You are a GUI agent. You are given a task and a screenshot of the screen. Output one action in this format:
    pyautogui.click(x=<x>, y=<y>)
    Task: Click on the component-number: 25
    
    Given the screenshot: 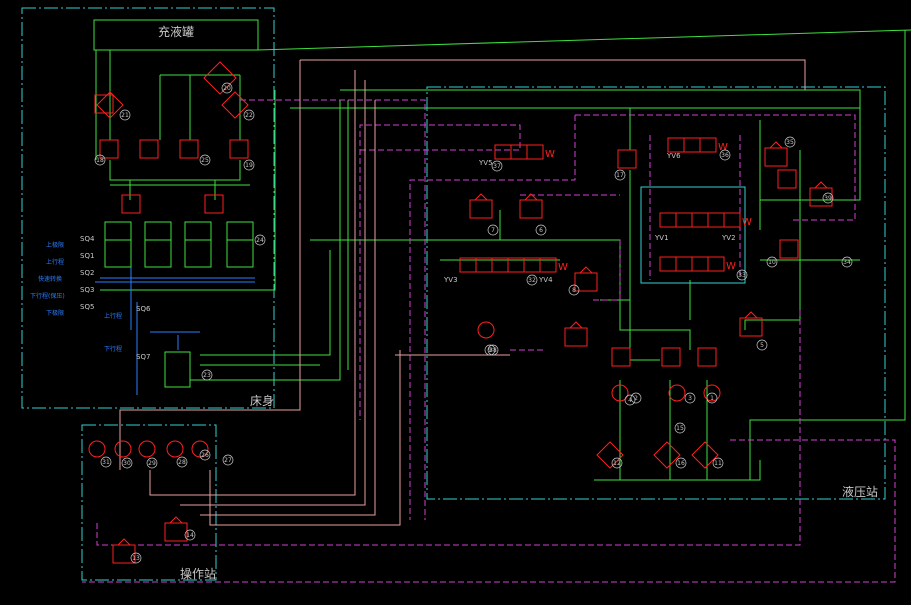 What is the action you would take?
    pyautogui.click(x=205, y=160)
    